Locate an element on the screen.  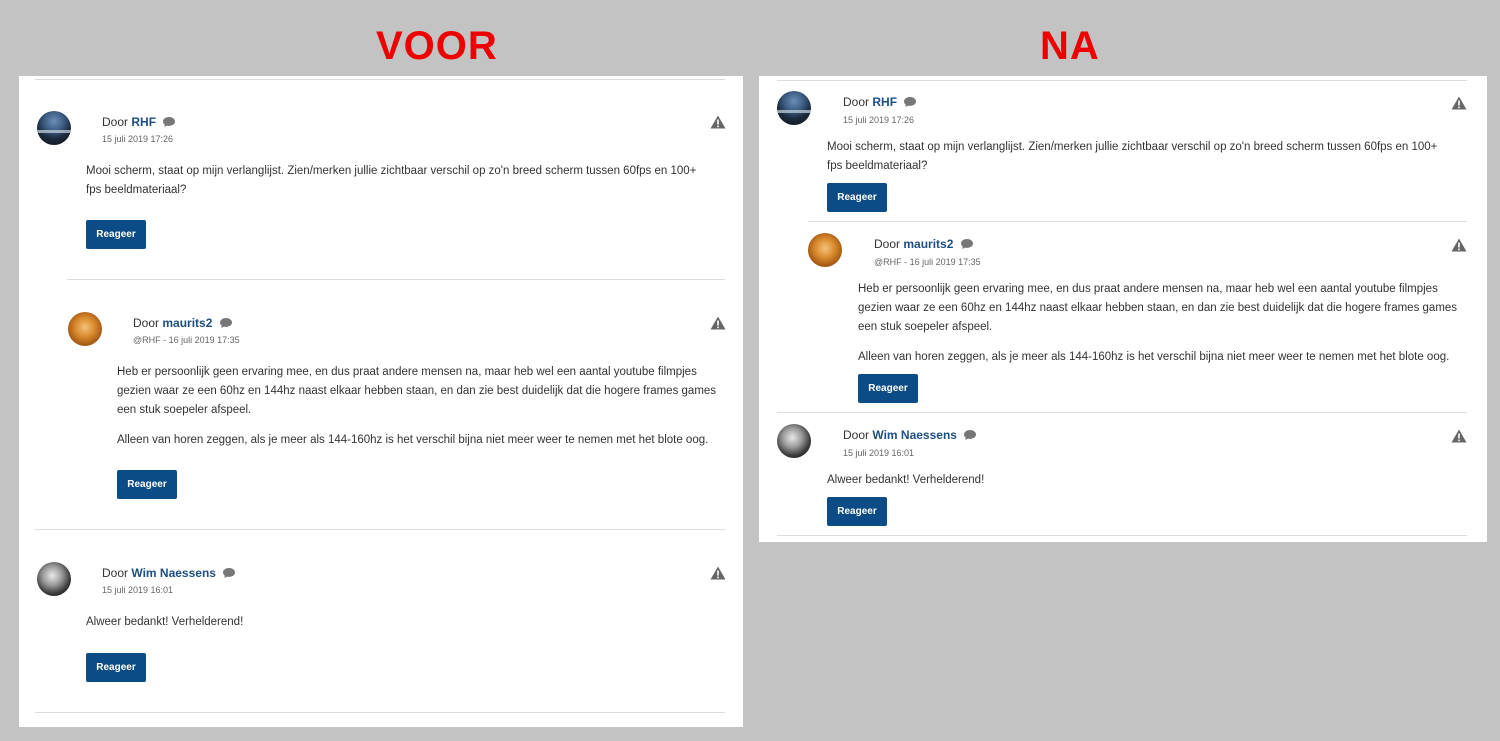
na-label: NA is located at coordinates (1070, 46).